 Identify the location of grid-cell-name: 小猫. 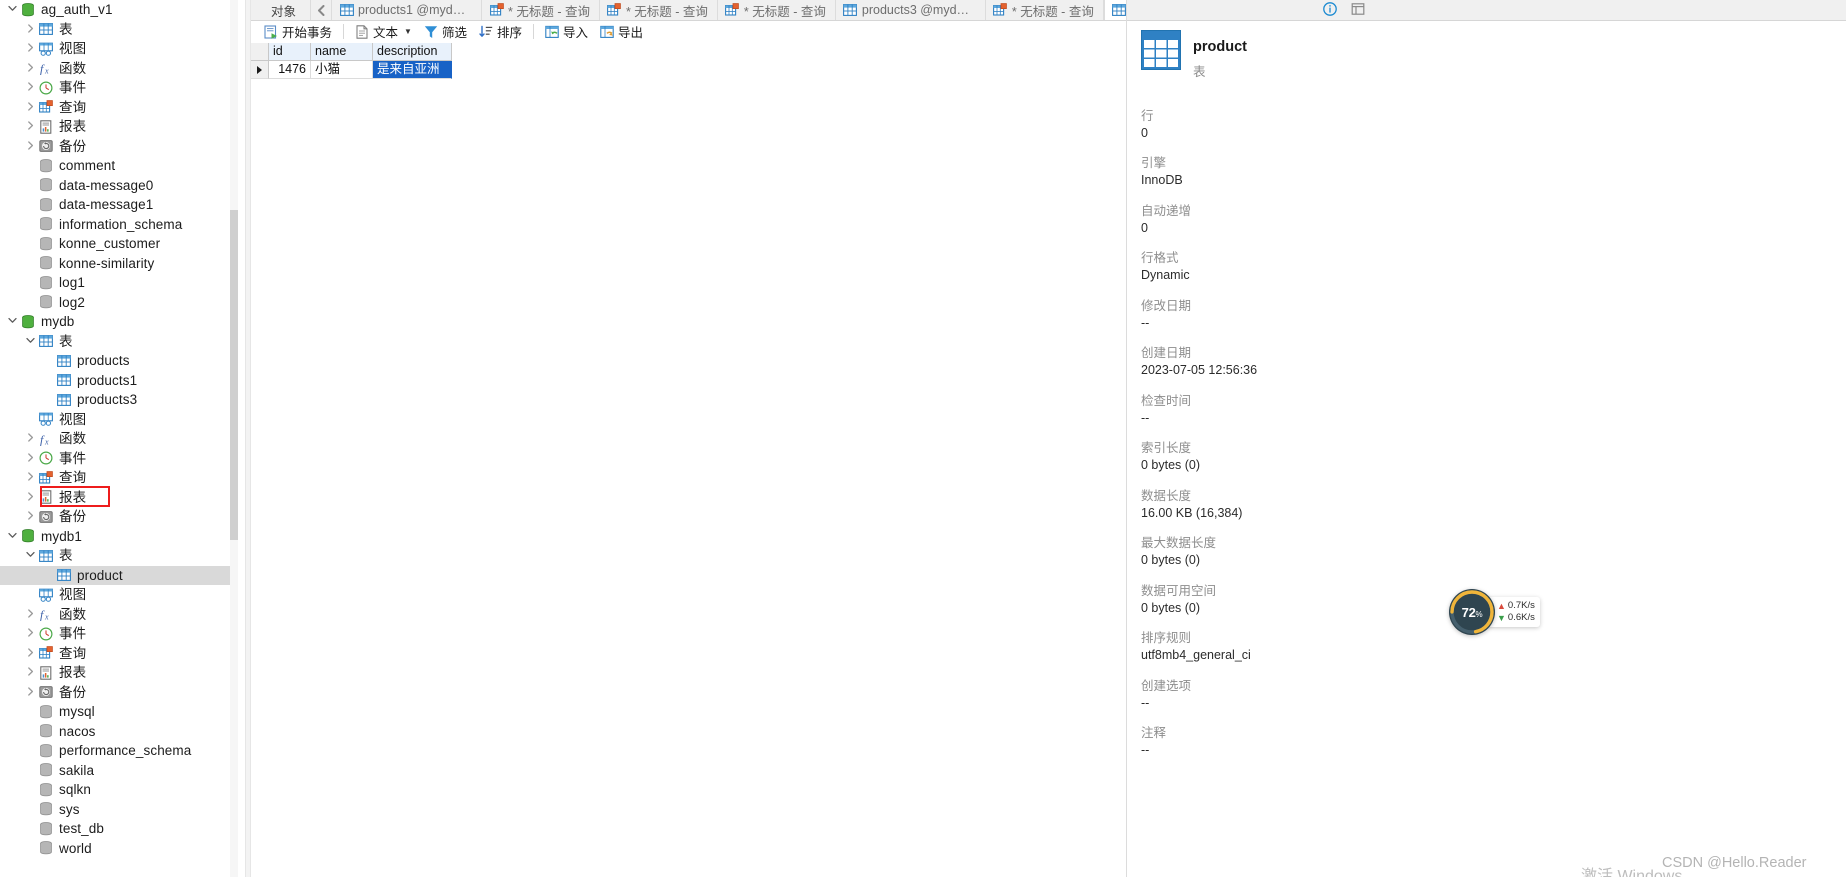
(342, 70).